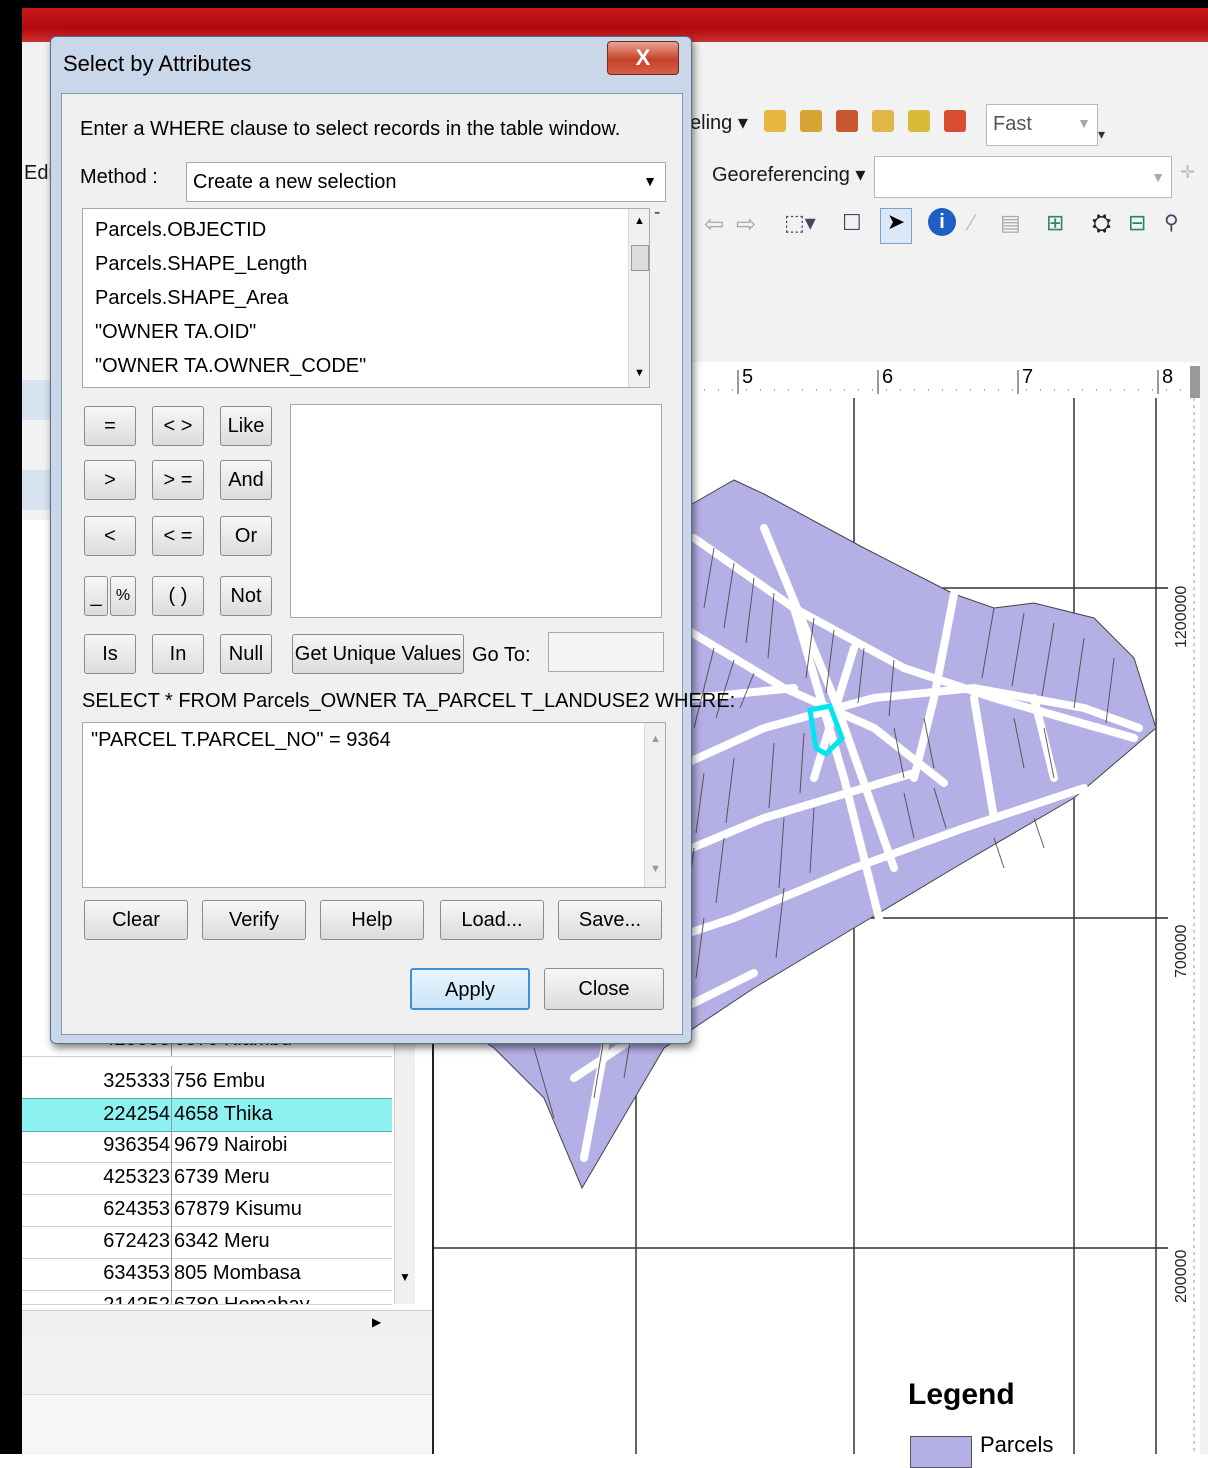 This screenshot has width=1208, height=1468. I want to click on greater-equal-button: > =, so click(178, 480).